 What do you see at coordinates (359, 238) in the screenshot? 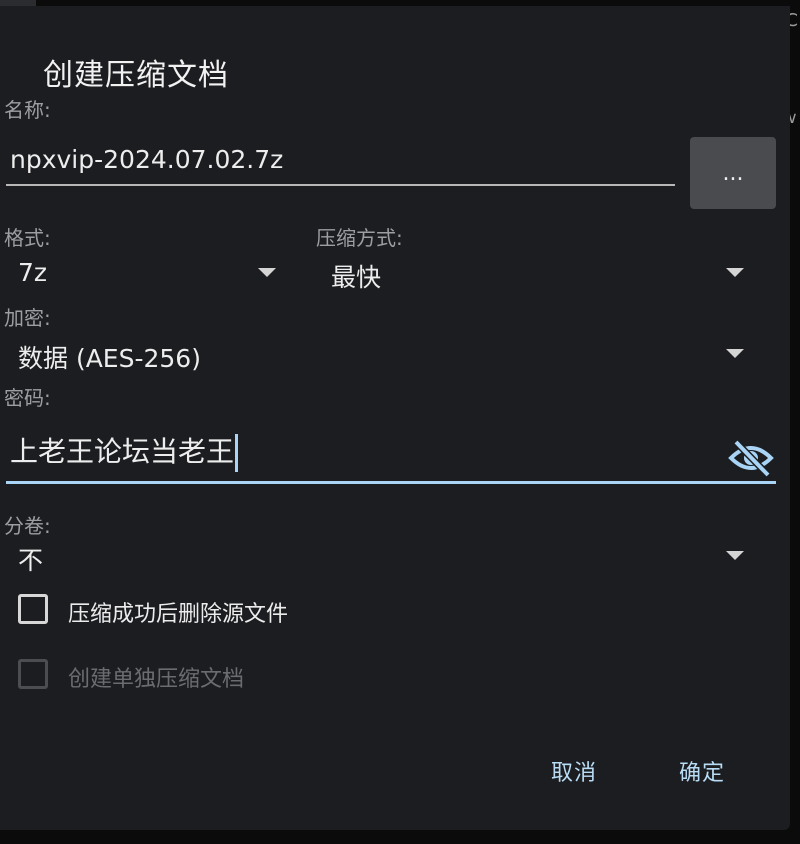
I see `compression-label: 压缩方式:` at bounding box center [359, 238].